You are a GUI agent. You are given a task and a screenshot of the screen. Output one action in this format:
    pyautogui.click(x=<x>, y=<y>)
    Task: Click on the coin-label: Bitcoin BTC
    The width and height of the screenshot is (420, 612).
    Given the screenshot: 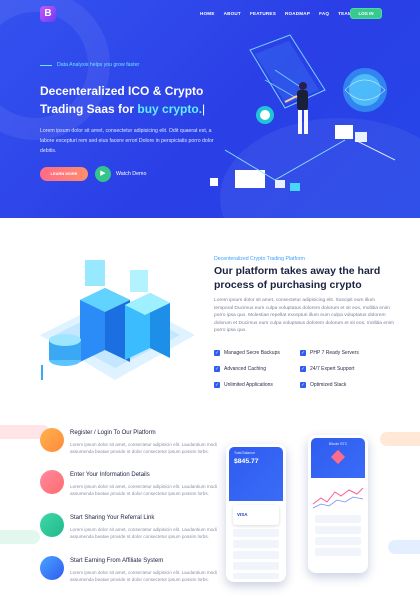 What is the action you would take?
    pyautogui.click(x=338, y=444)
    